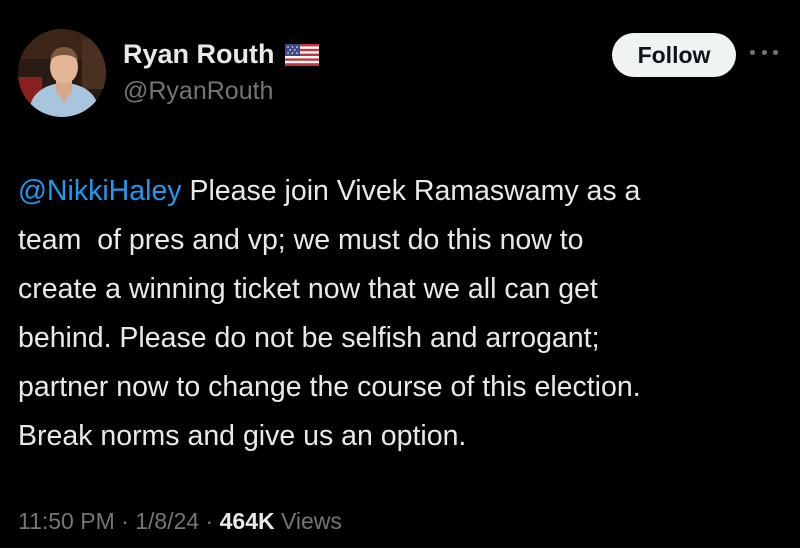 The image size is (800, 548). I want to click on follow-button: Follow, so click(674, 55).